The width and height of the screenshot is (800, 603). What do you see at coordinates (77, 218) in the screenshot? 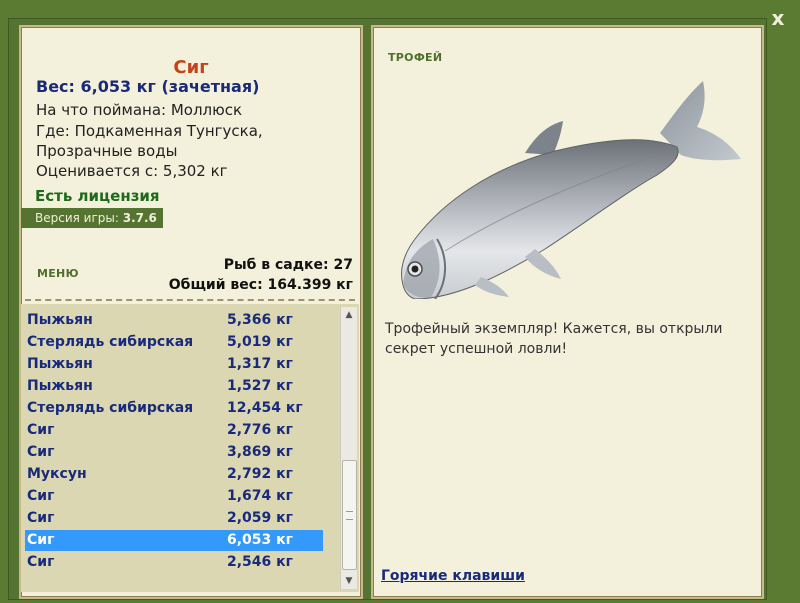
I see `version-label: Версия игры:` at bounding box center [77, 218].